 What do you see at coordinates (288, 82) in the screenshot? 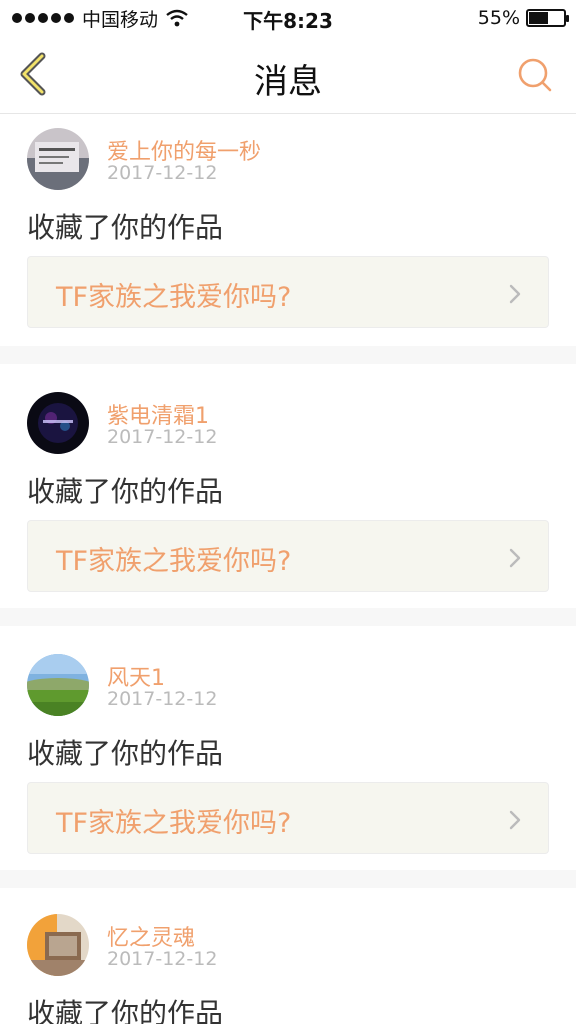
I see `page-title: 消息` at bounding box center [288, 82].